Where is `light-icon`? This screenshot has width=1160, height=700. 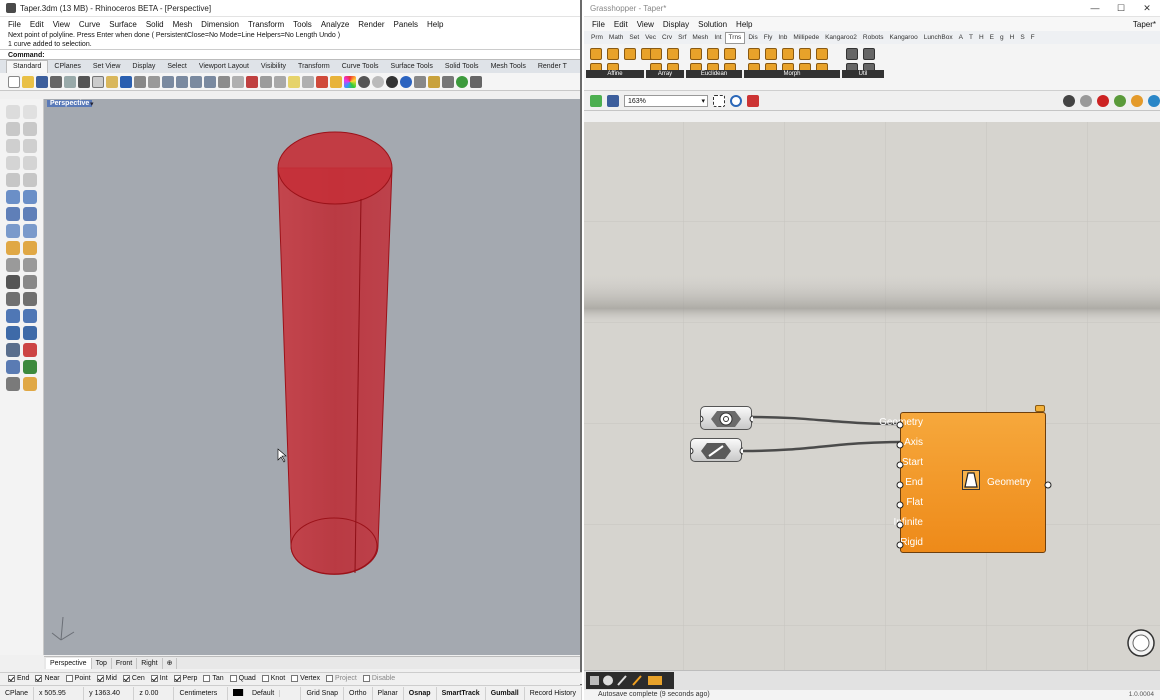 light-icon is located at coordinates (294, 81).